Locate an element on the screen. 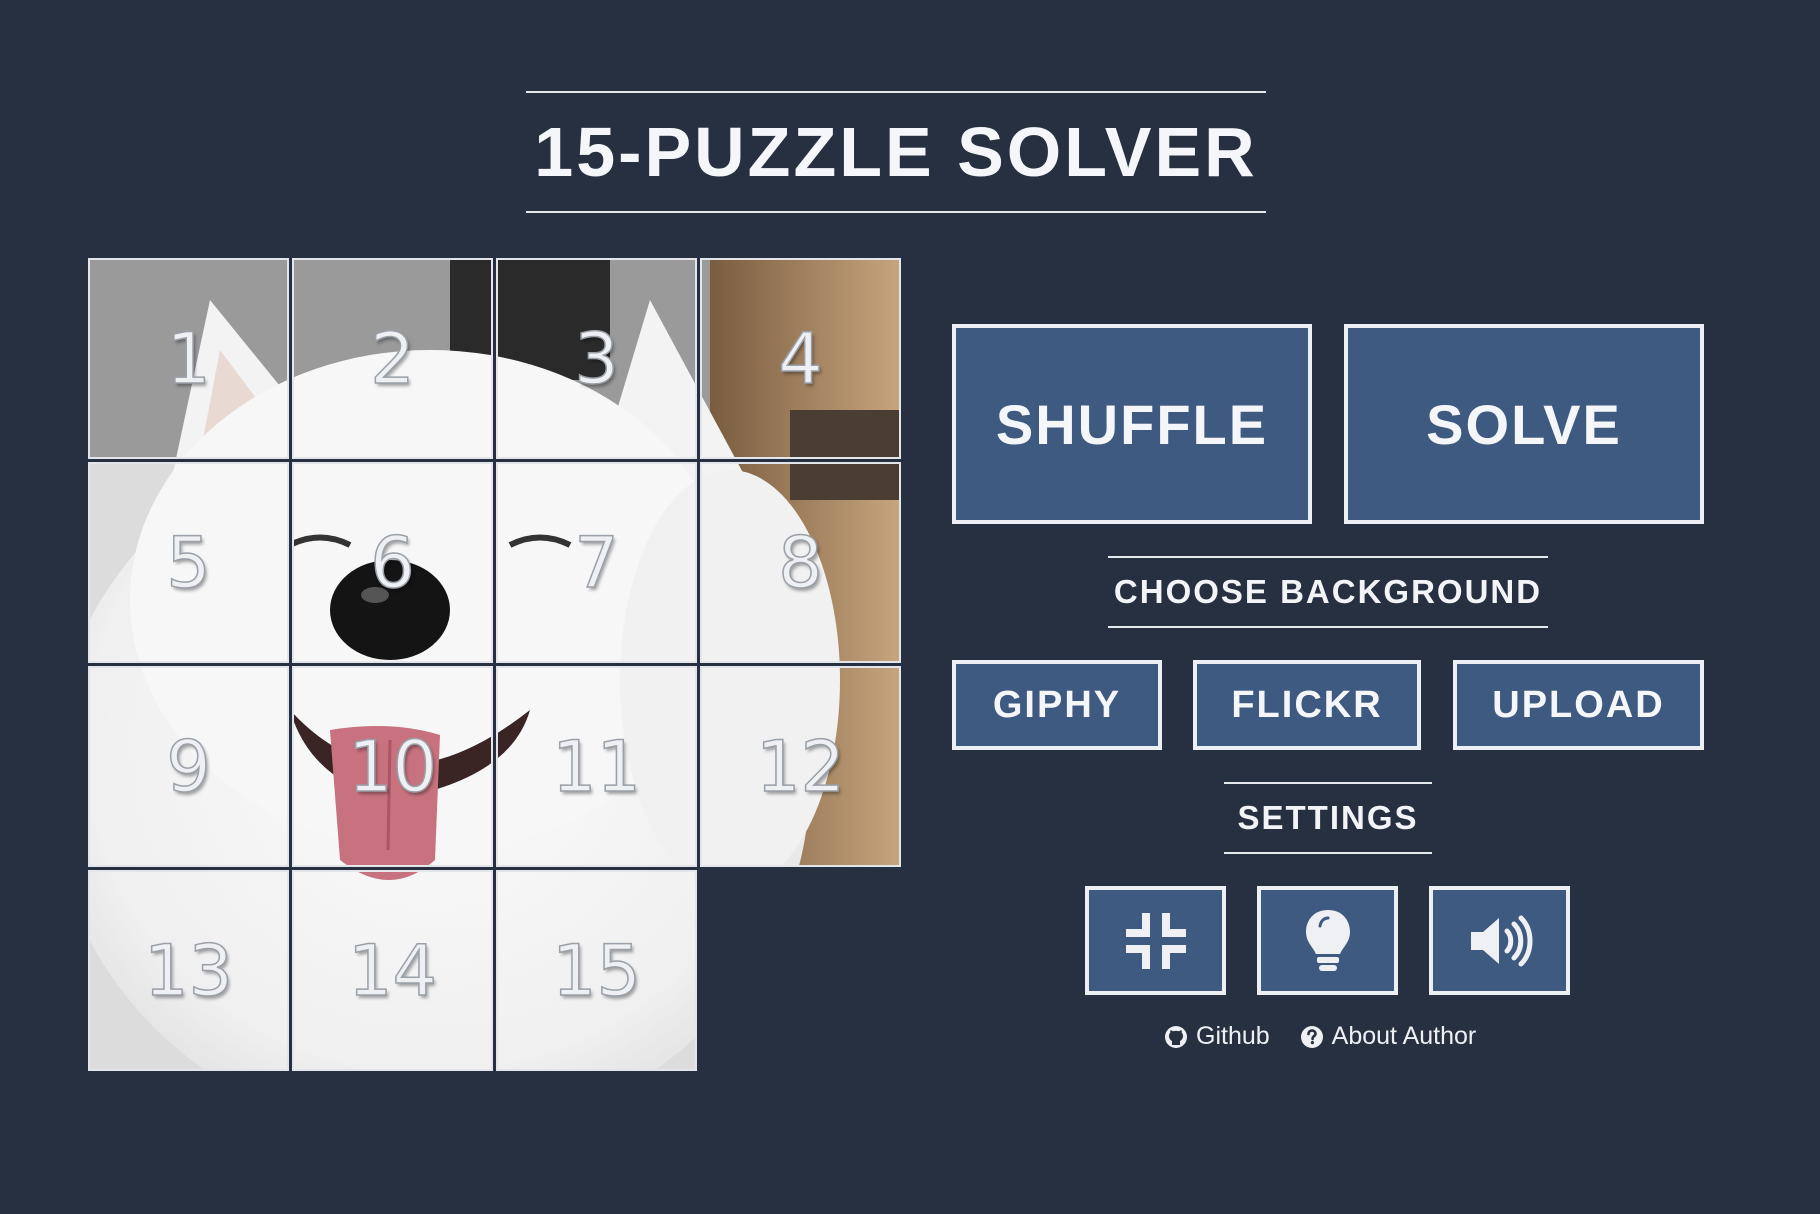 The height and width of the screenshot is (1214, 1820). about-author-link: About Author is located at coordinates (1388, 1036).